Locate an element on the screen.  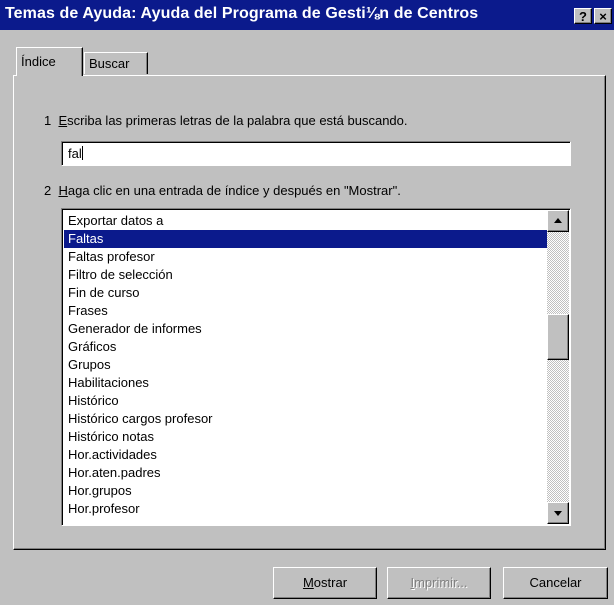
cancel-button: Cancelar is located at coordinates (555, 583).